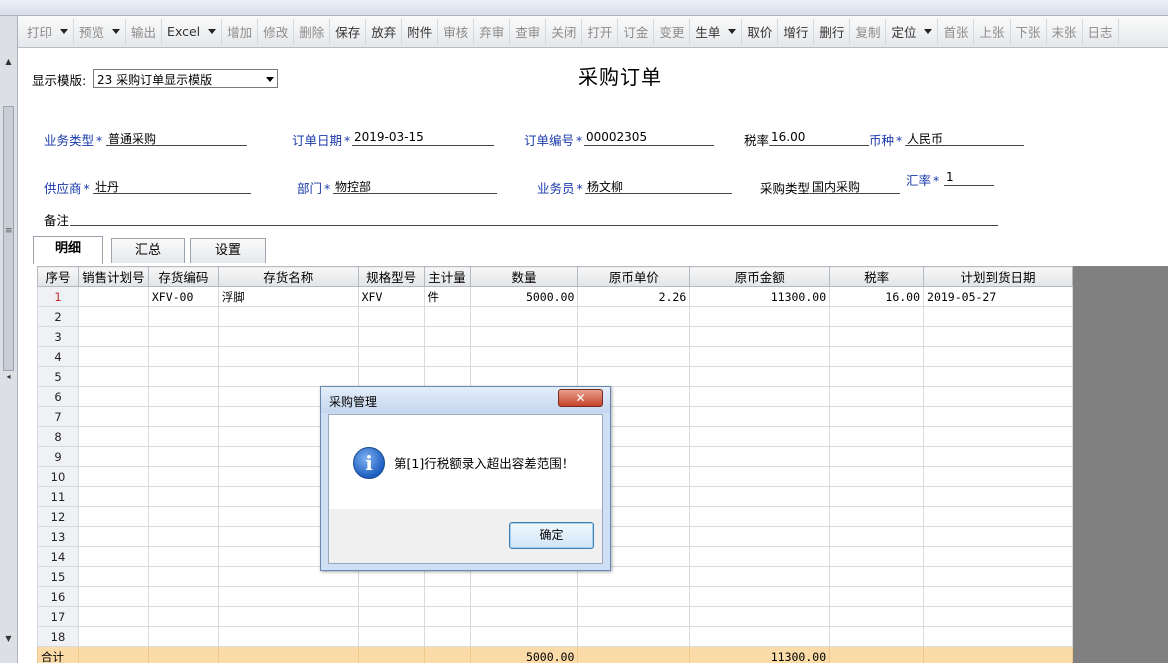  I want to click on toolbar-item-9: 附件, so click(420, 31).